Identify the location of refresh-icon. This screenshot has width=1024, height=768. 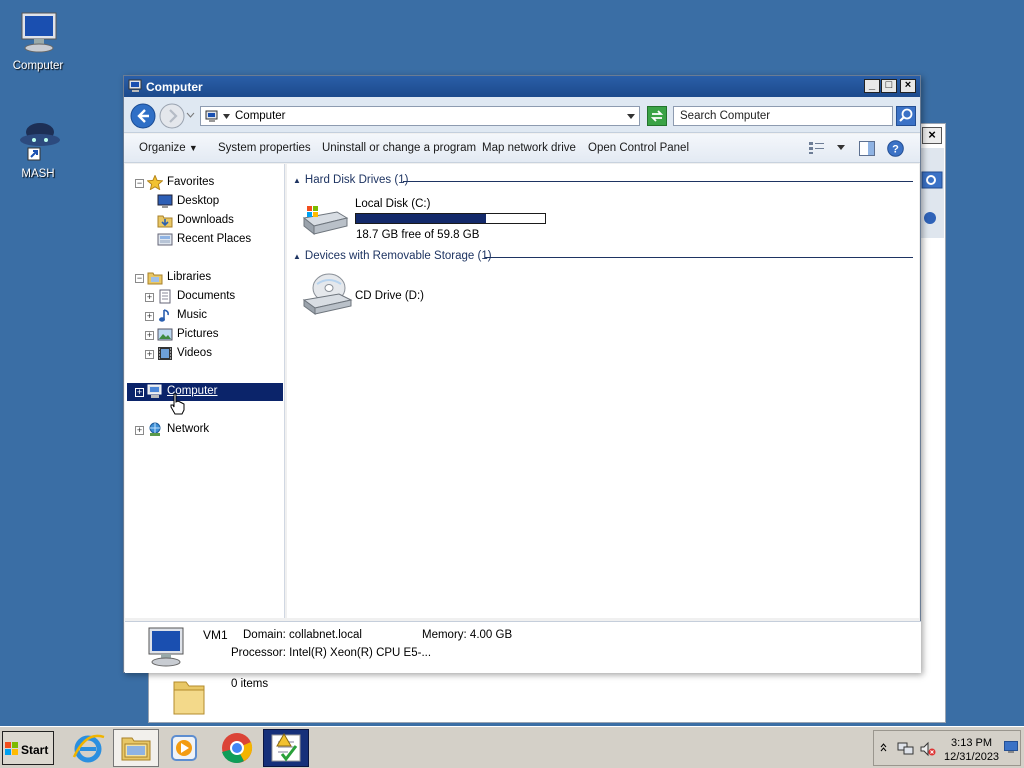
(657, 116).